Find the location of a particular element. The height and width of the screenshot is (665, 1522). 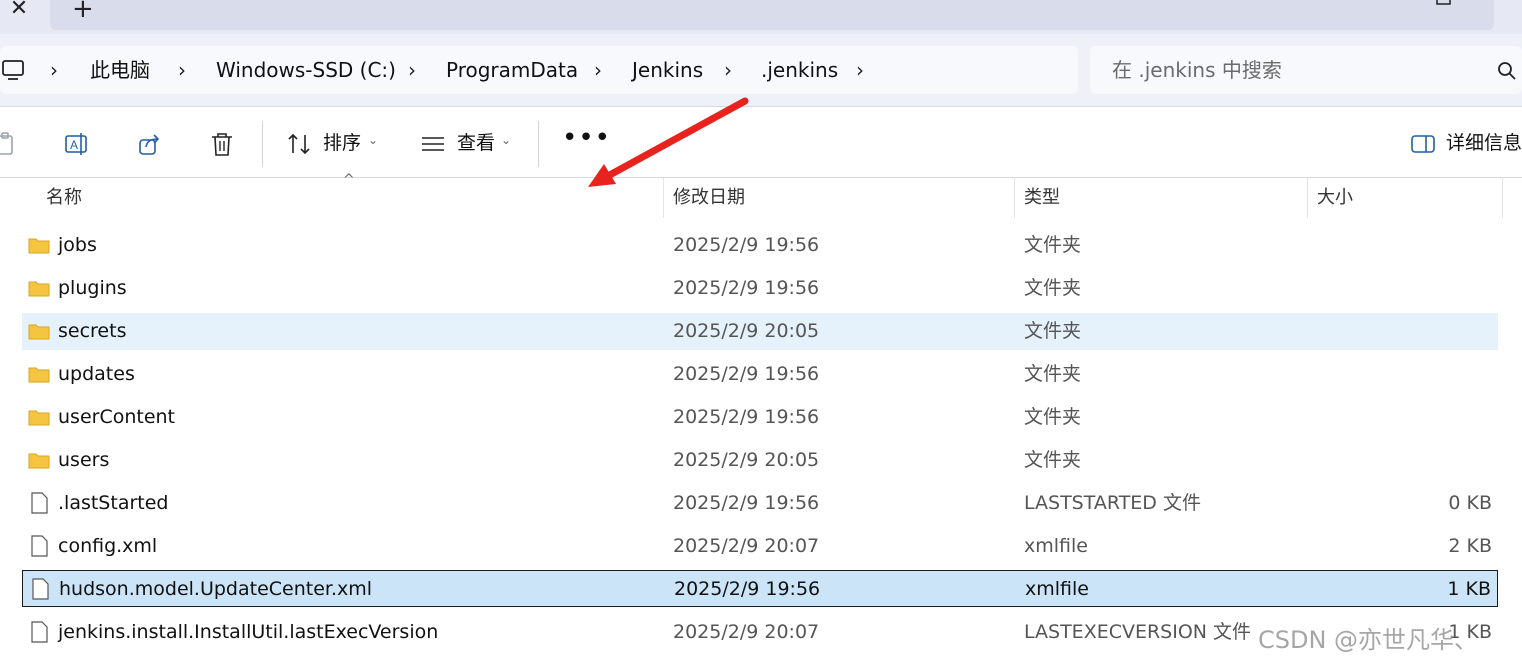

restore-window-icon is located at coordinates (1444, 3).